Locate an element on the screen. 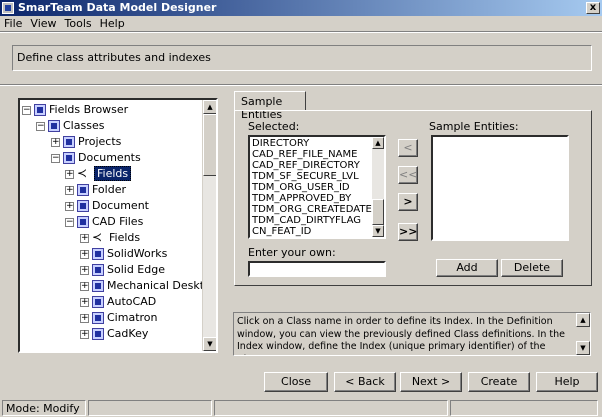  add-one-button: > is located at coordinates (408, 202).